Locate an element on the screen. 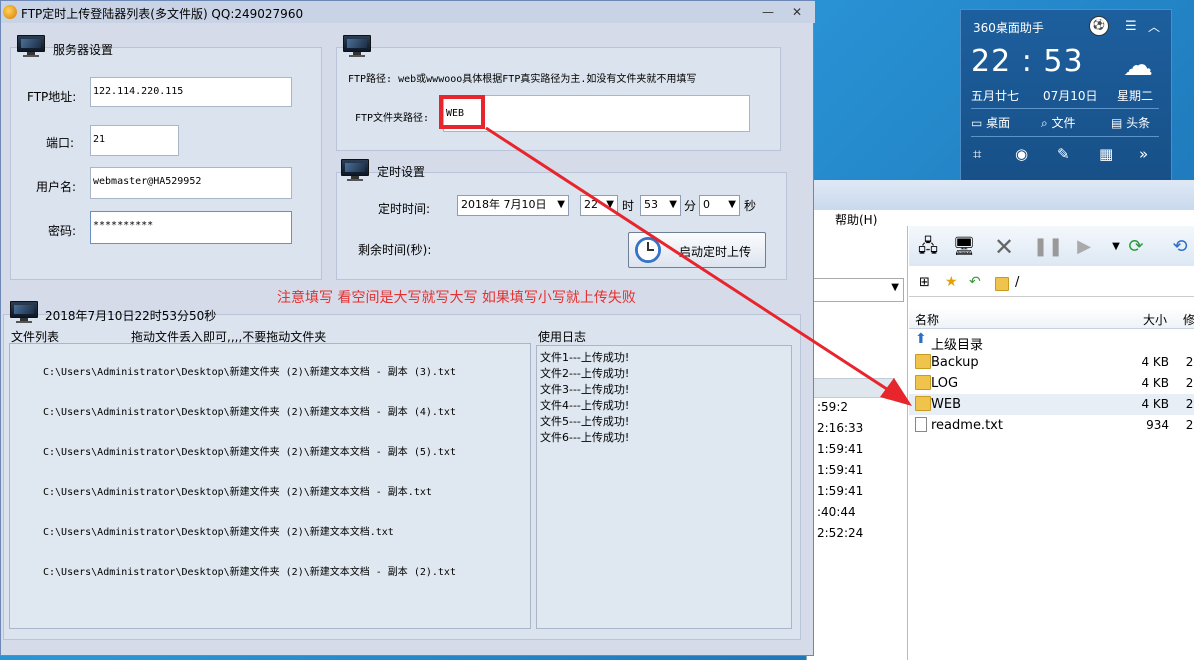  cloud-icon: ☁ is located at coordinates (1138, 65).